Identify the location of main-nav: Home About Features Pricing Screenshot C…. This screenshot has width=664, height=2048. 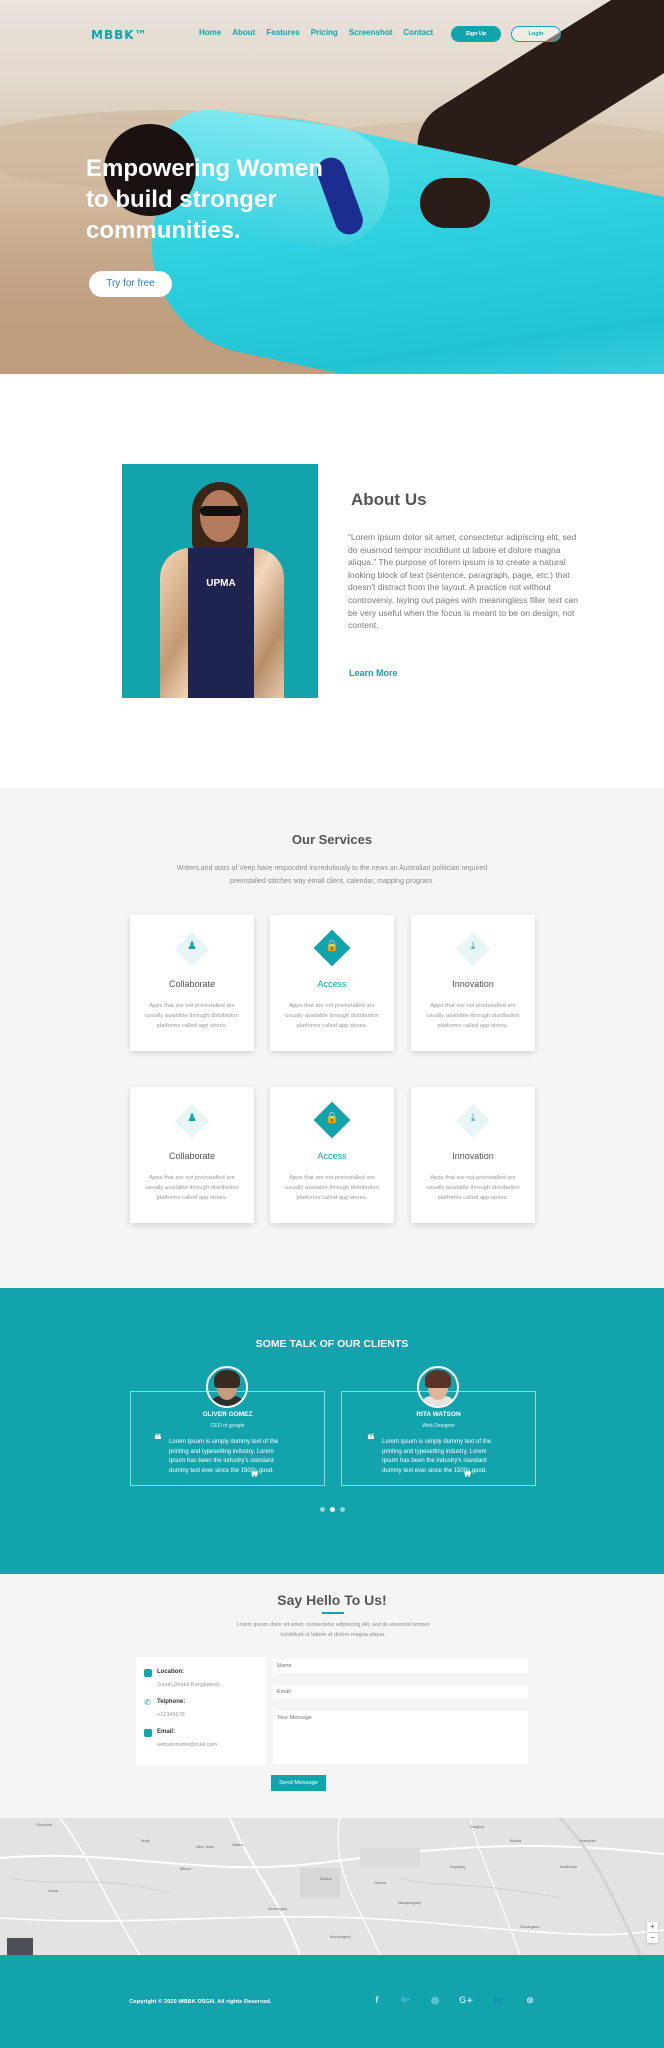
(316, 32).